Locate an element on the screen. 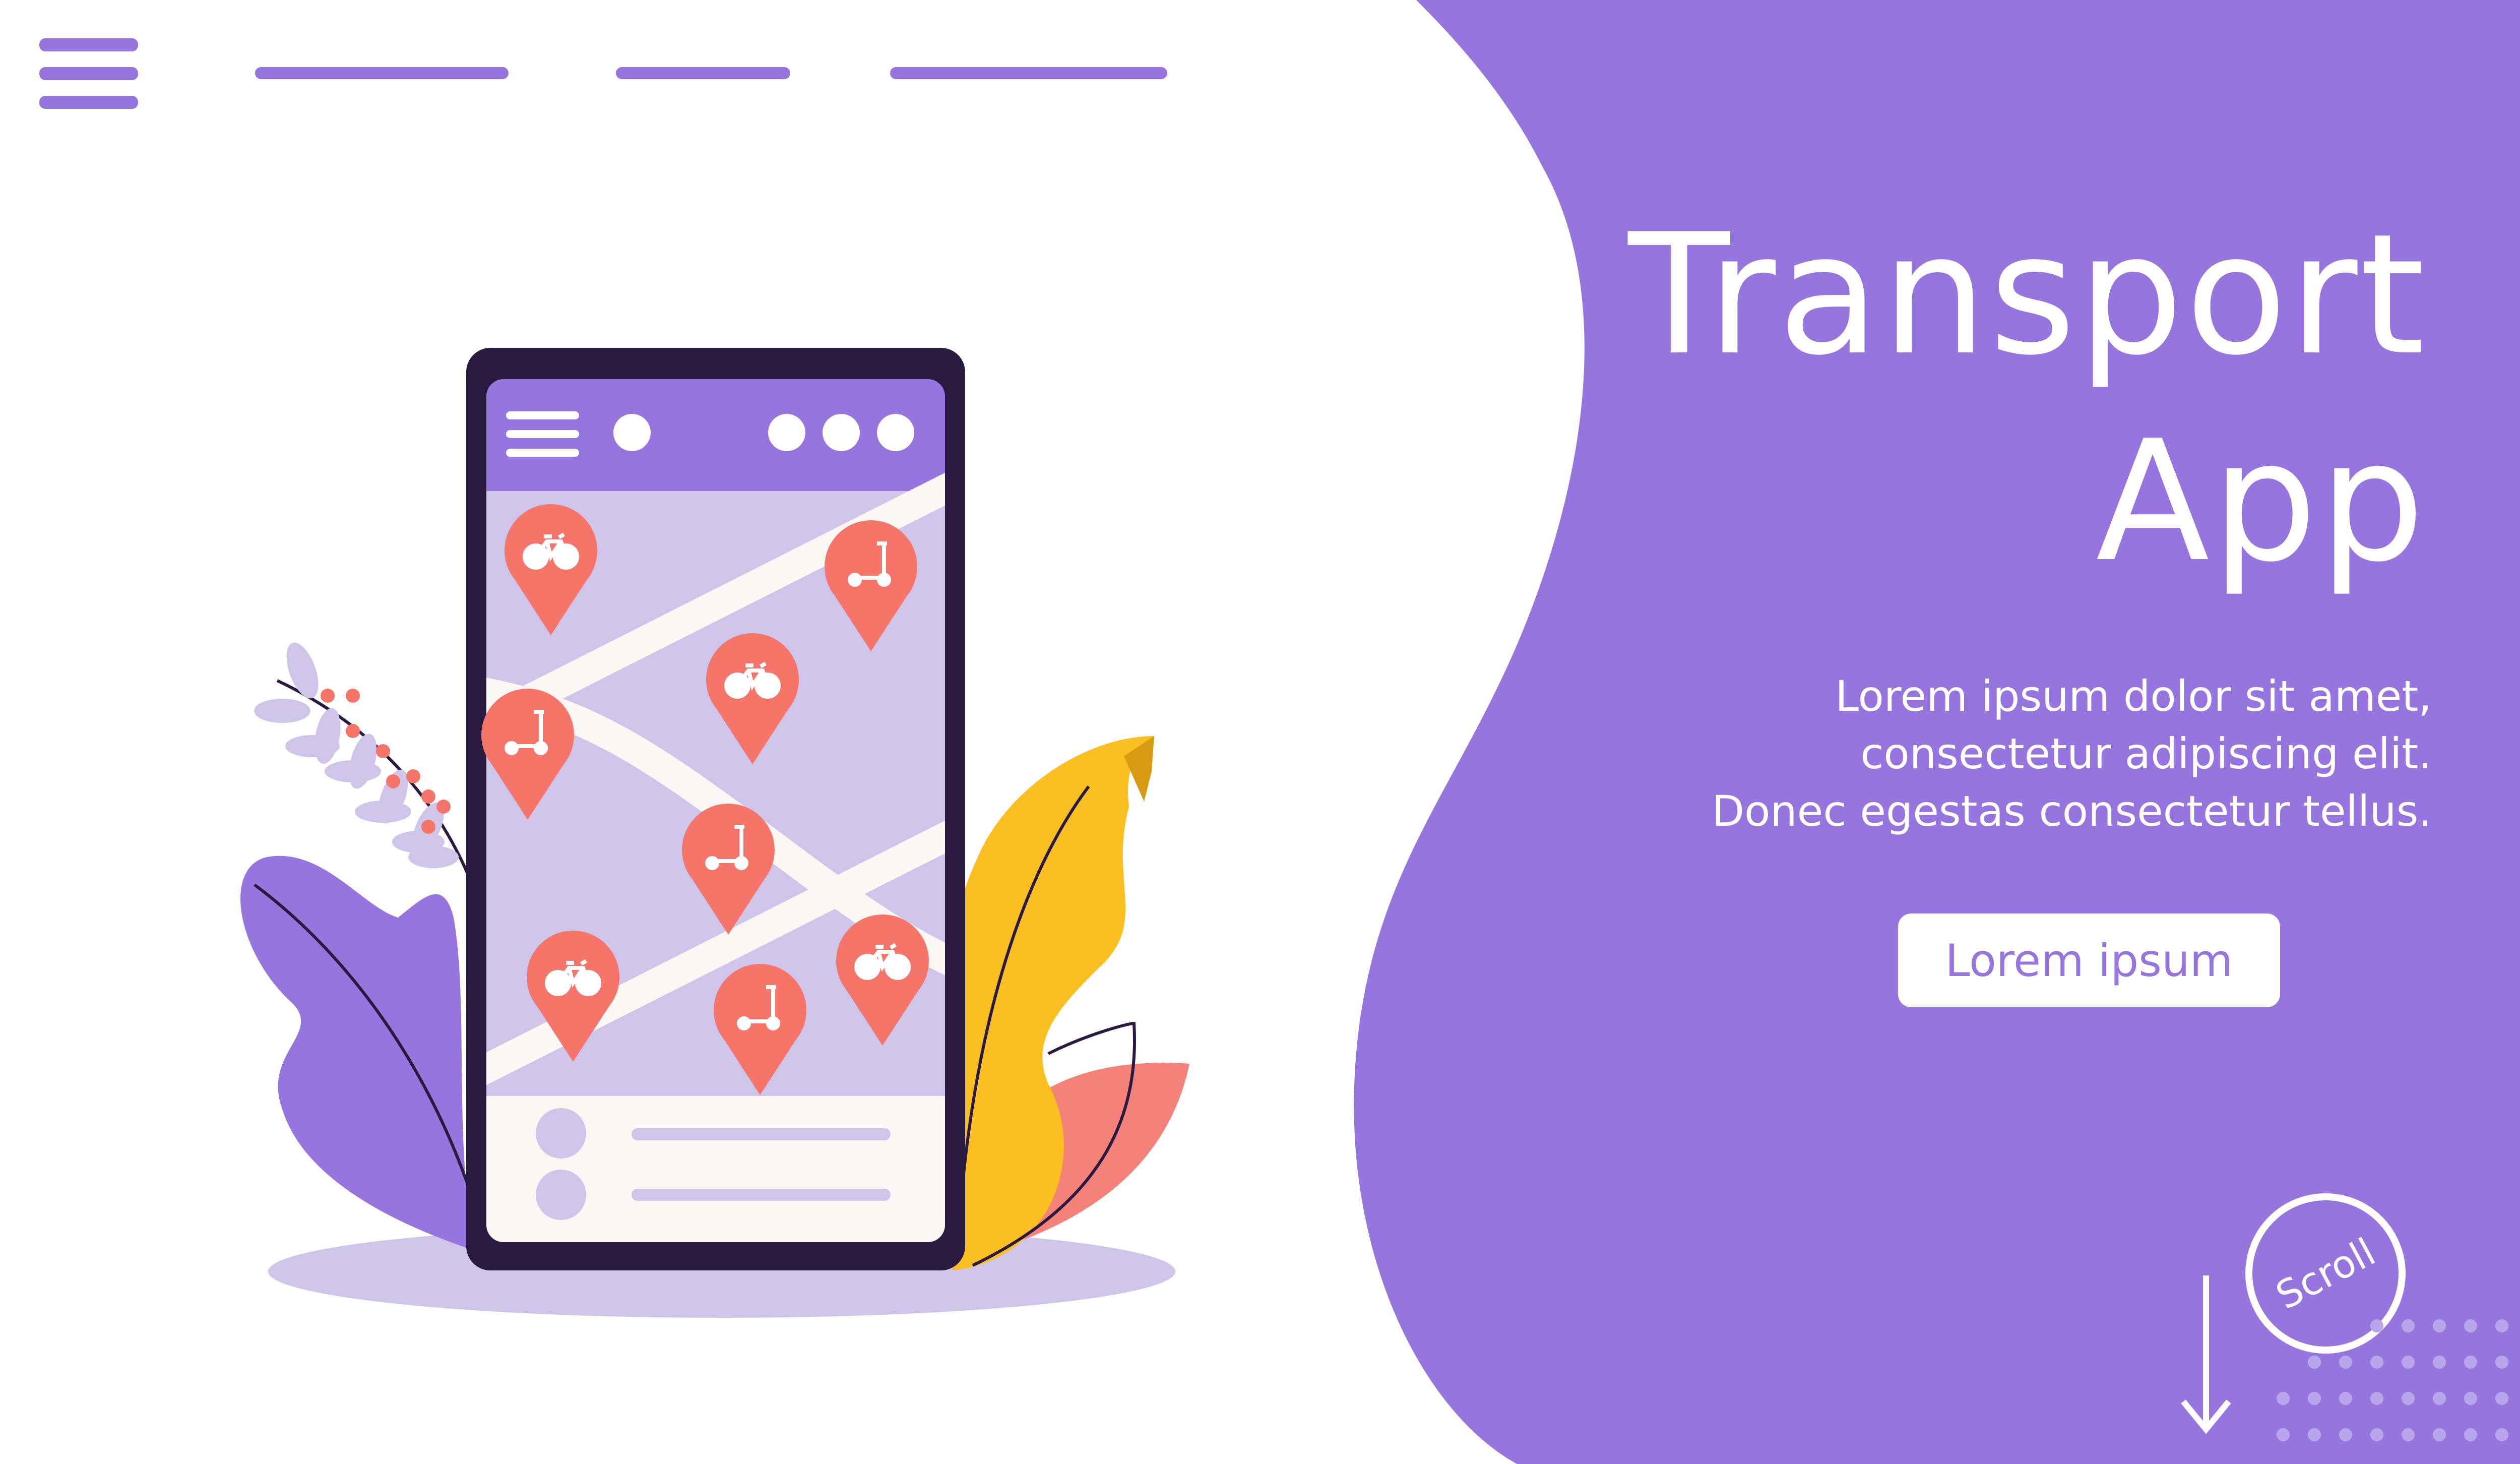 Image resolution: width=2520 pixels, height=1464 pixels. scroll-label: Scroll is located at coordinates (2326, 1273).